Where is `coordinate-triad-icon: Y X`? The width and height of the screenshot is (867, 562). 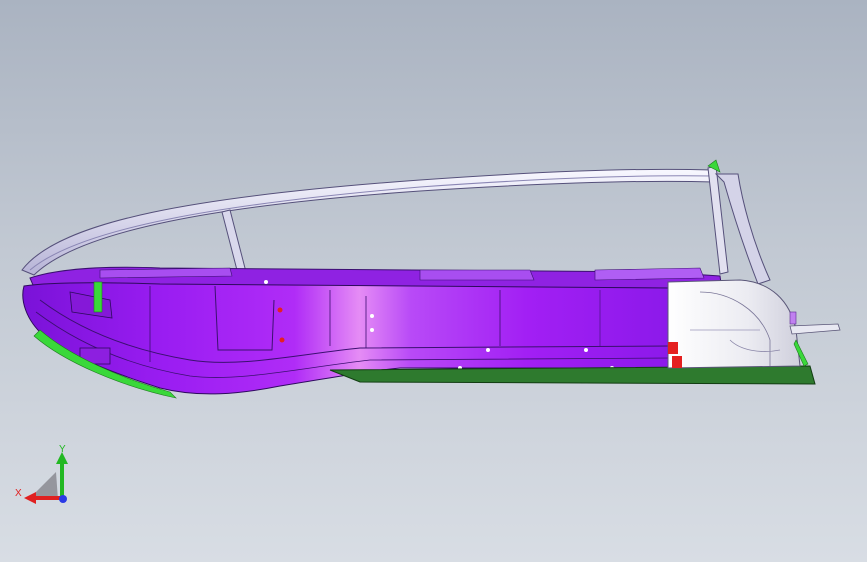
coordinate-triad-icon: Y X is located at coordinates (41, 474).